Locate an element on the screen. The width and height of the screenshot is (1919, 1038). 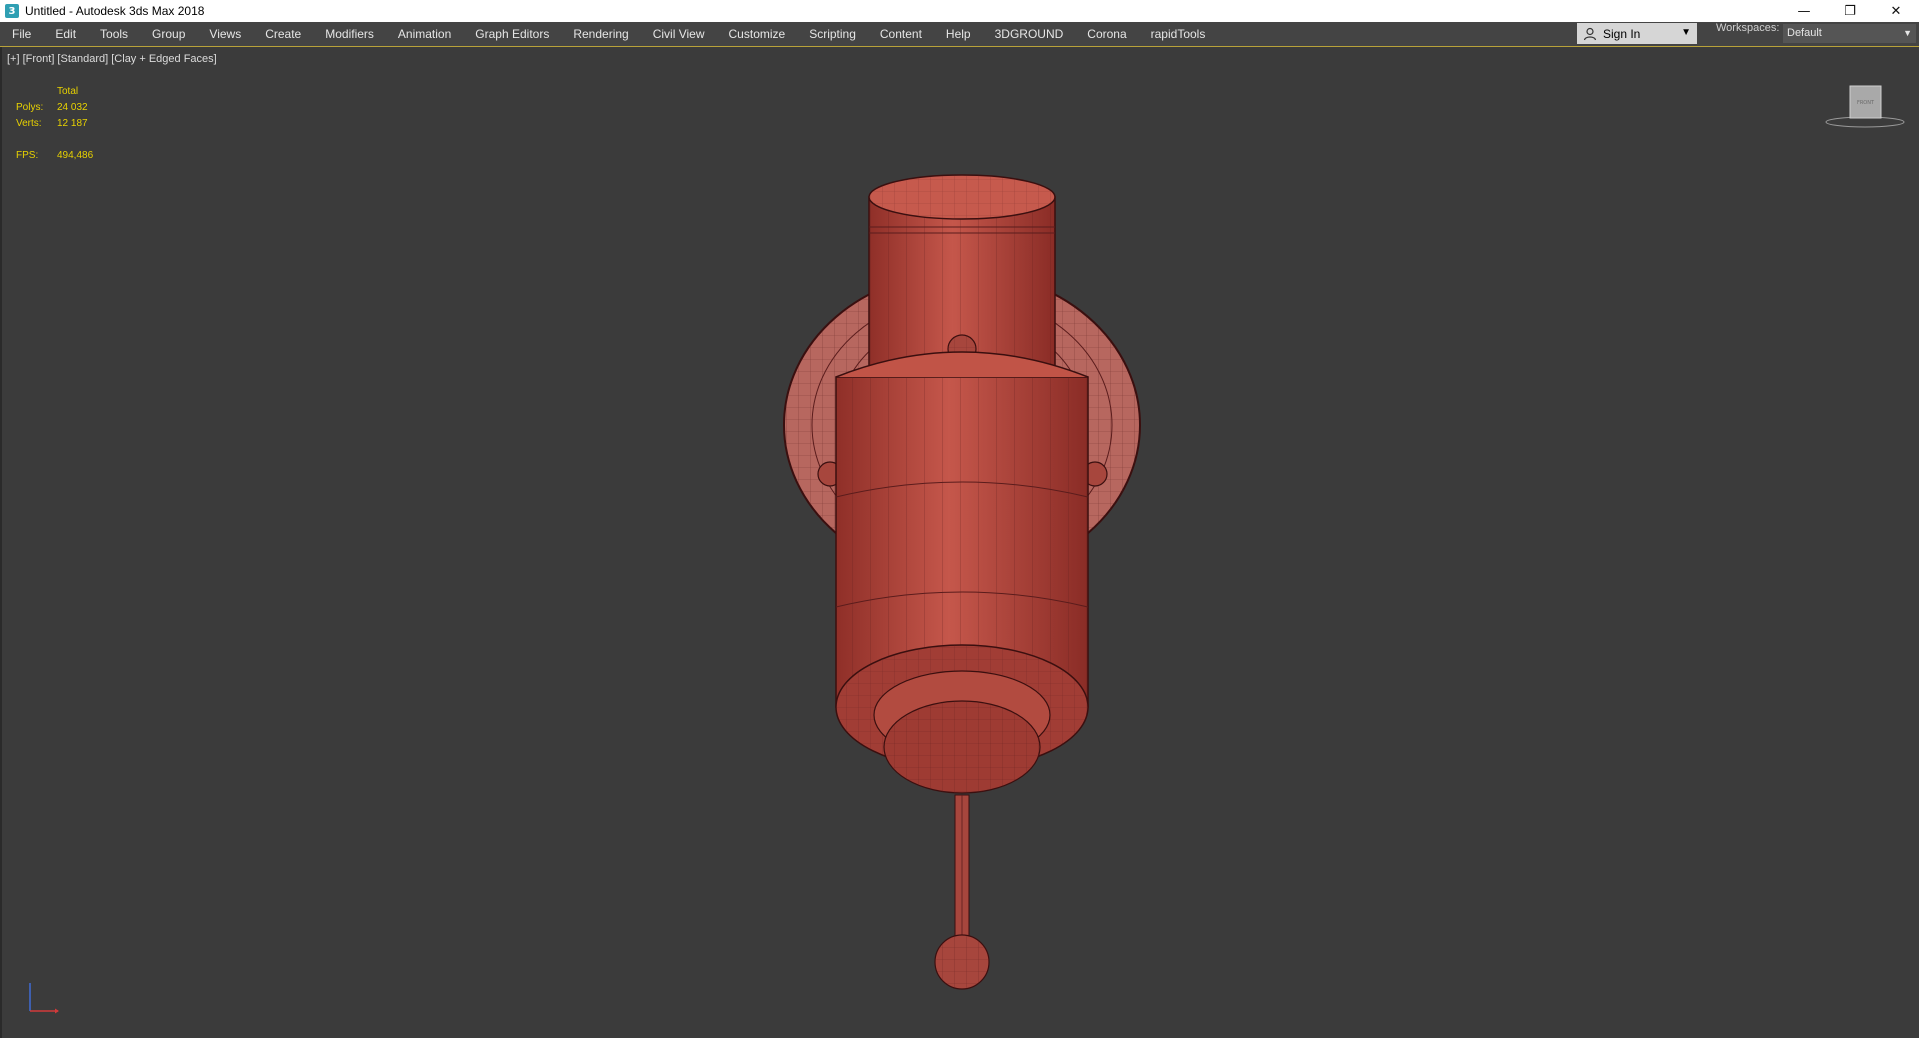
sign-in-label: Sign In is located at coordinates (1622, 33).